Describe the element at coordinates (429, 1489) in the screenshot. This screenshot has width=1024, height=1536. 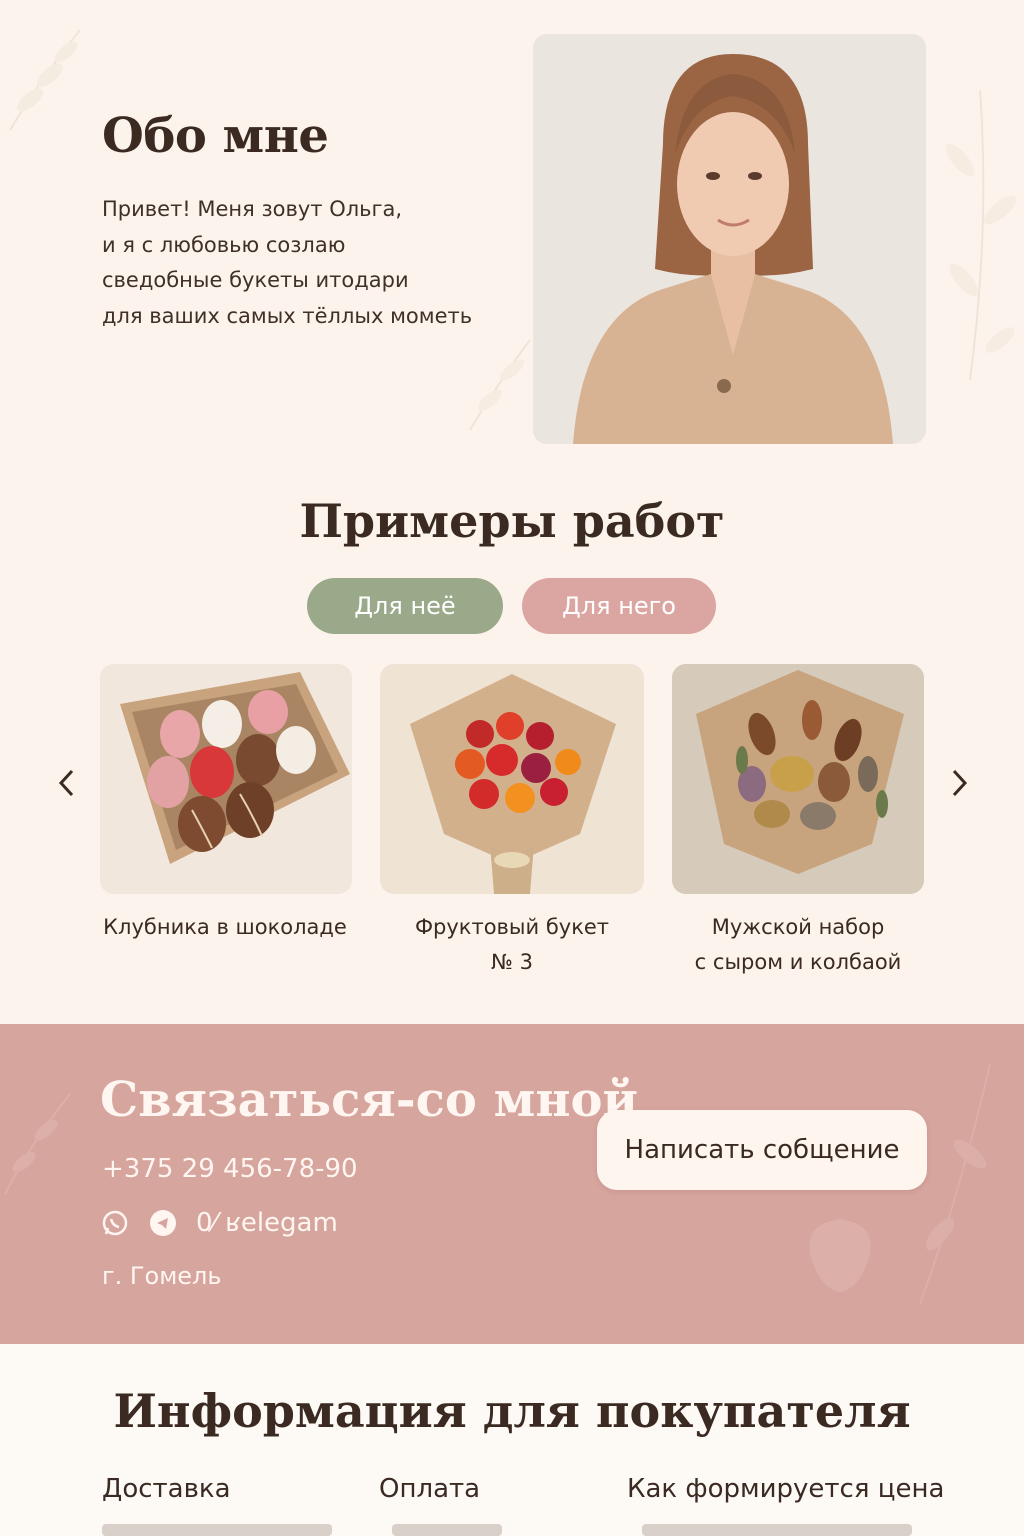
I see `info-column-payment: Оплата` at that location.